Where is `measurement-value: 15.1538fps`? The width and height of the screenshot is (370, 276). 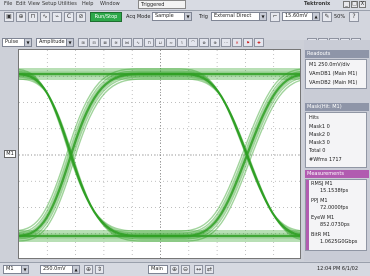 measurement-value: 15.1538fps is located at coordinates (334, 191).